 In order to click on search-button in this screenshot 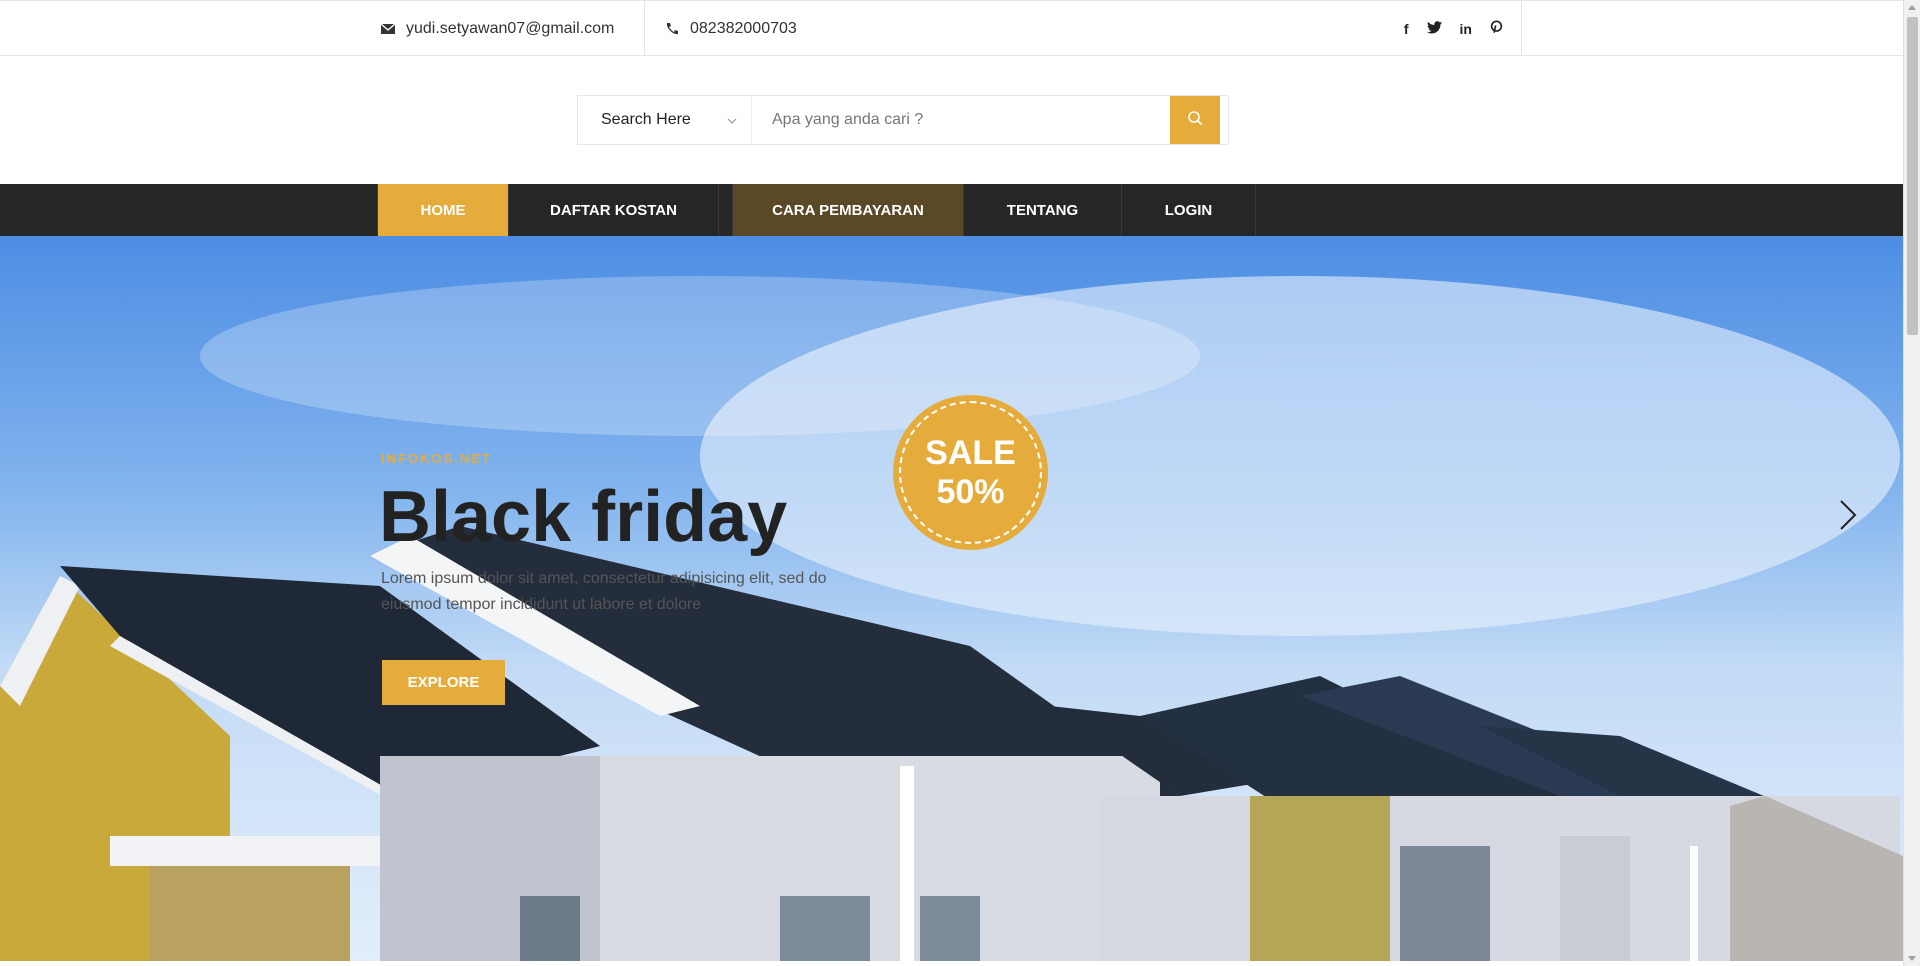, I will do `click(1195, 120)`.